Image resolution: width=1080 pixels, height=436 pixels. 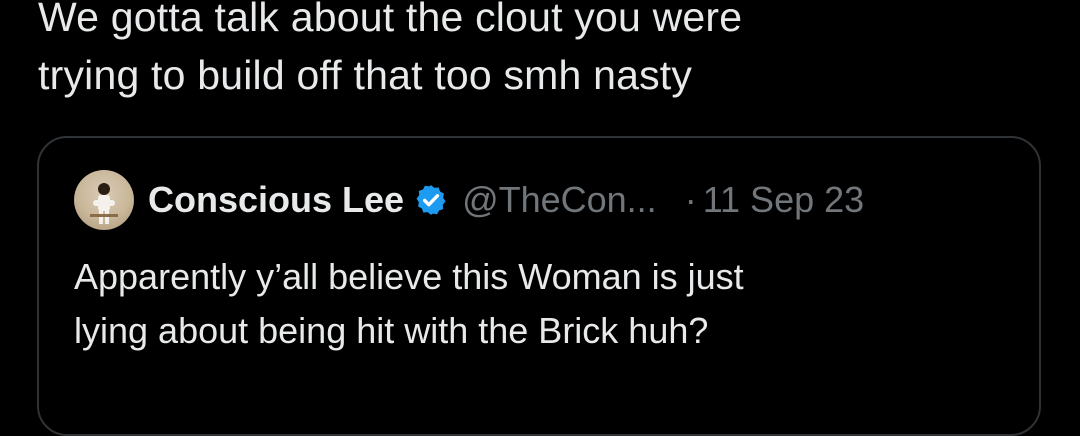 I want to click on author-display-name: Conscious Lee, so click(x=276, y=200).